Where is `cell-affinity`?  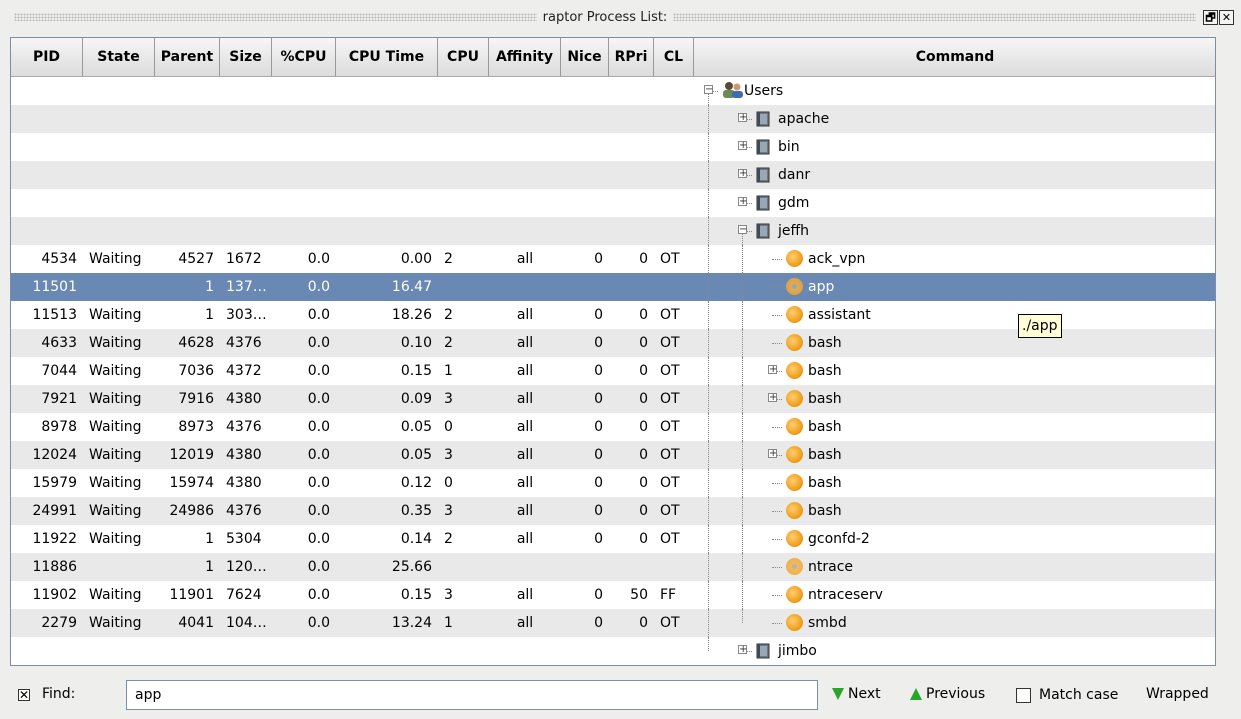 cell-affinity is located at coordinates (525, 91).